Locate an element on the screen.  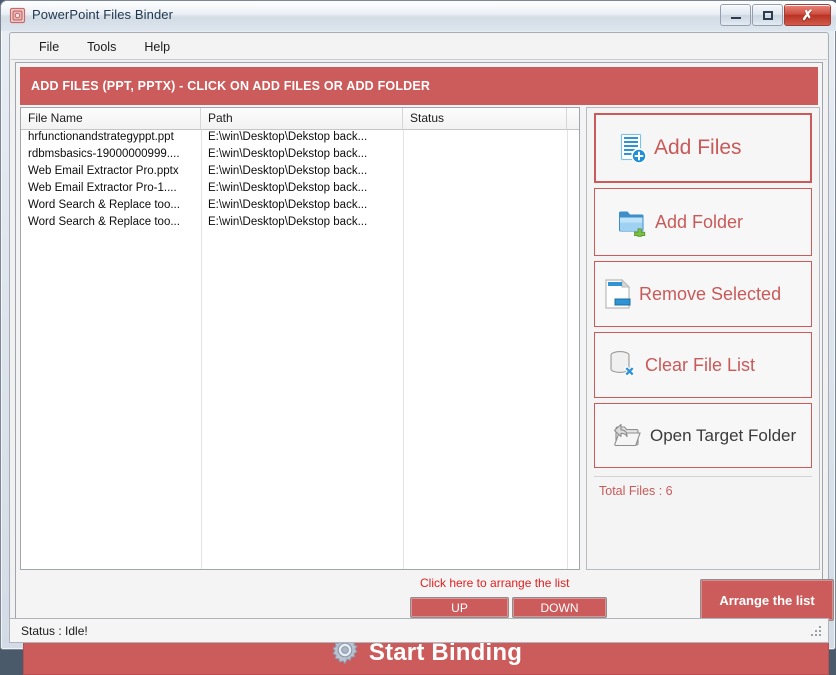
status-text: Status : Idle! is located at coordinates (54, 630).